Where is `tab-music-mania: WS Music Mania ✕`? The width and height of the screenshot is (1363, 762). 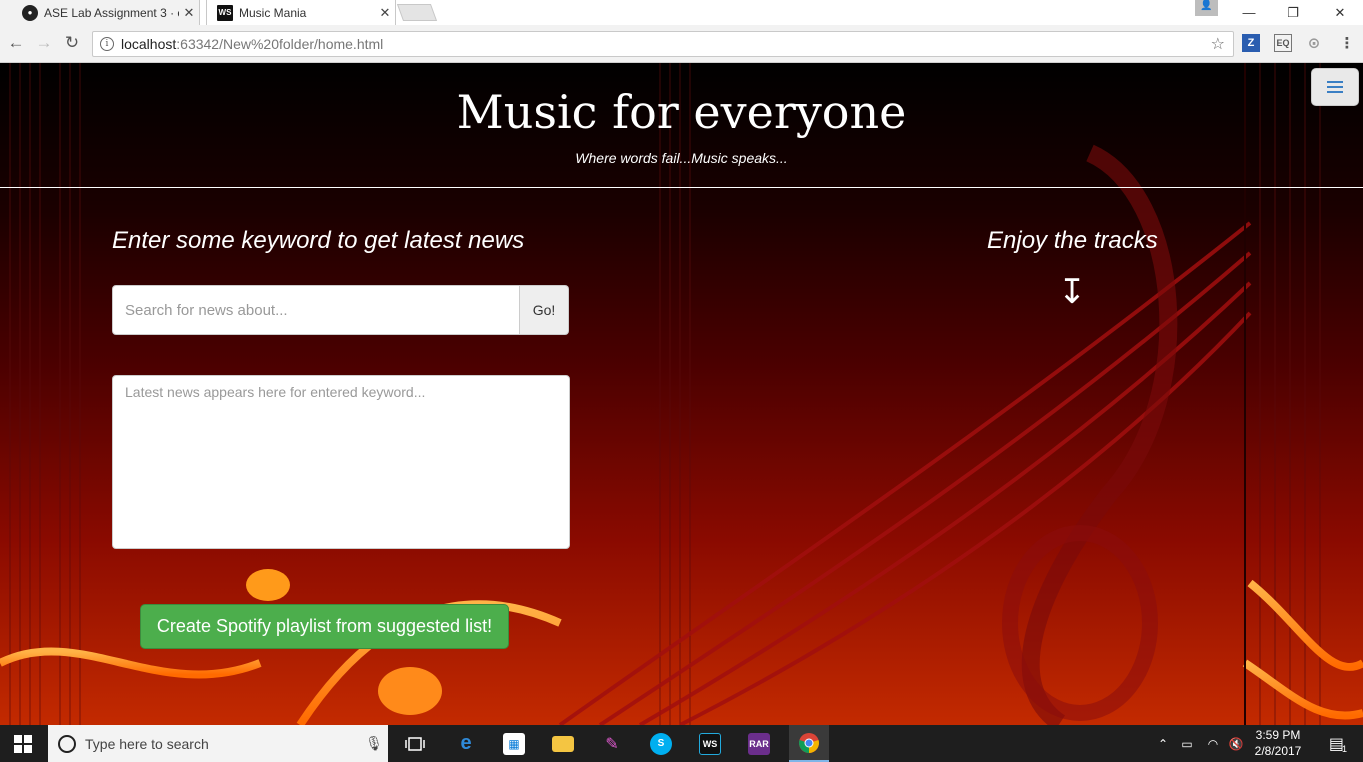 tab-music-mania: WS Music Mania ✕ is located at coordinates (301, 12).